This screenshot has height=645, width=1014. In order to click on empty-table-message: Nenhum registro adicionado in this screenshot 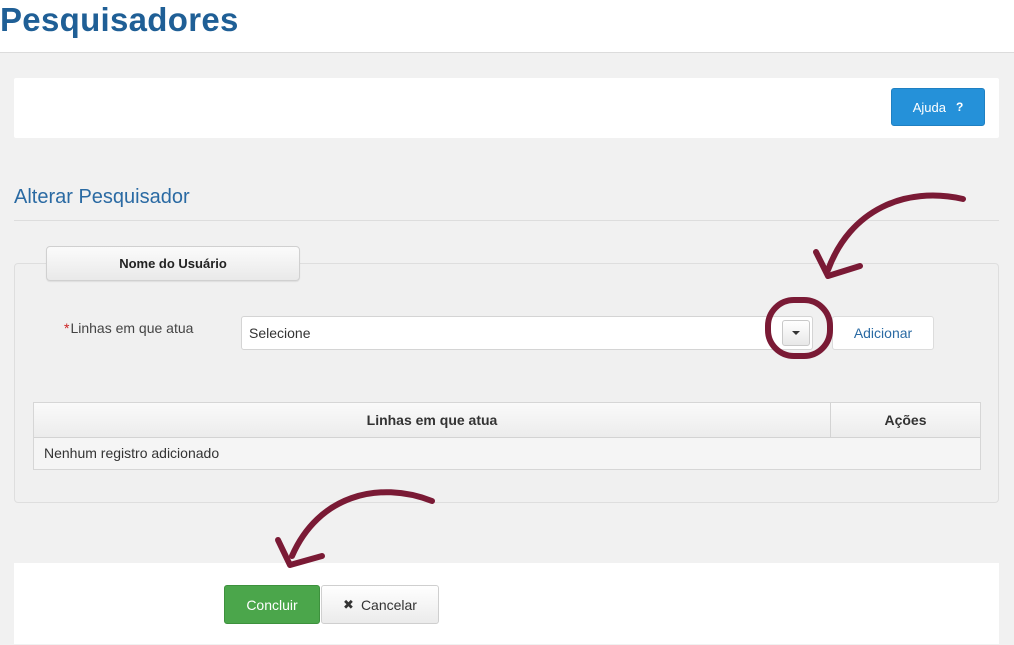, I will do `click(132, 453)`.